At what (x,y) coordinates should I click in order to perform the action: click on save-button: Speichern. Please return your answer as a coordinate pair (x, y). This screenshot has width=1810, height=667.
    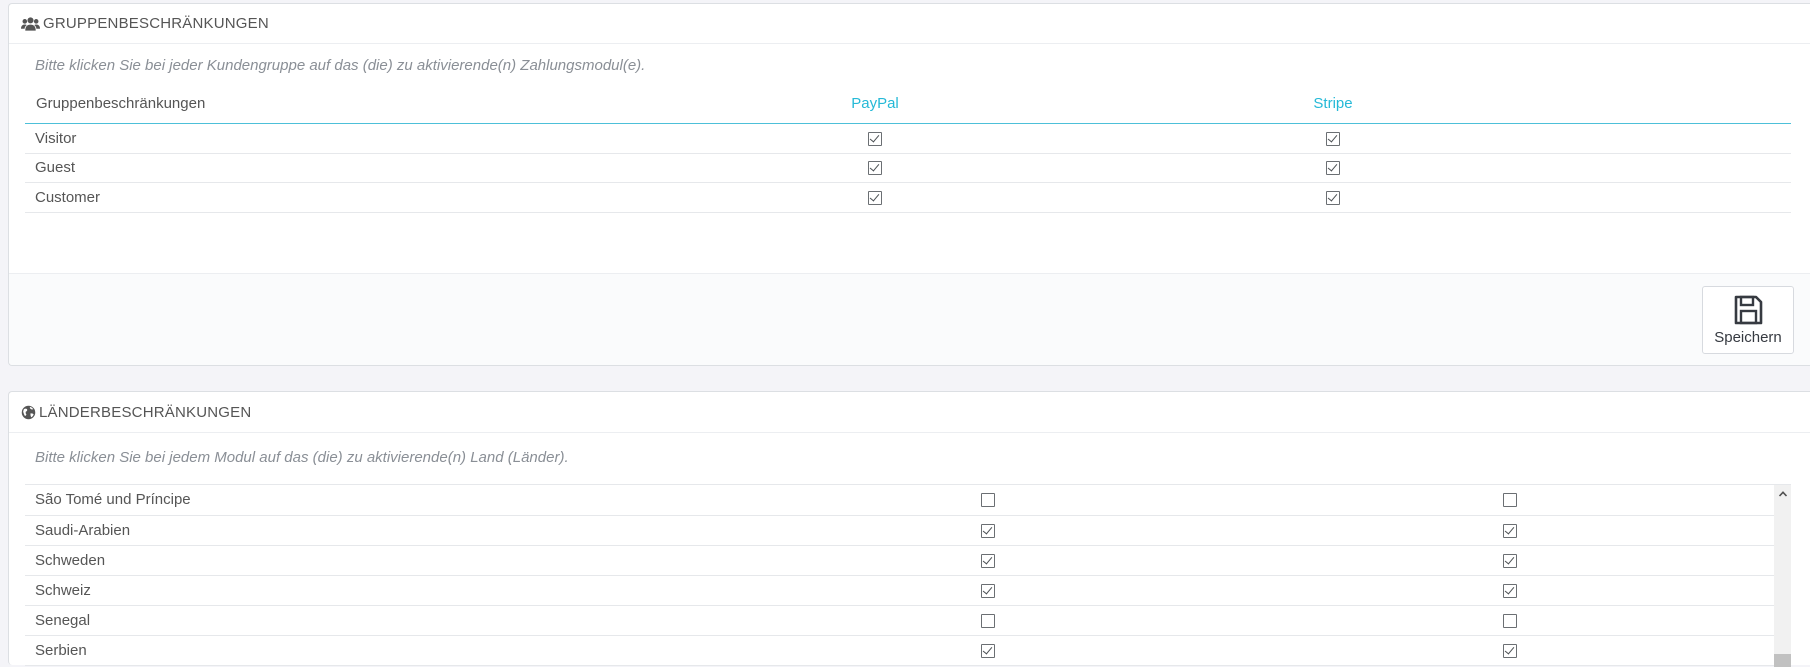
    Looking at the image, I should click on (1748, 320).